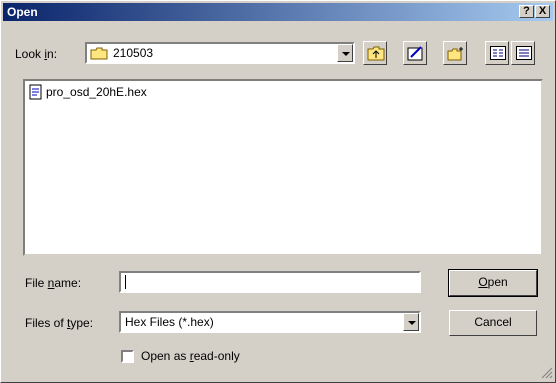 The width and height of the screenshot is (556, 383). What do you see at coordinates (169, 322) in the screenshot?
I see `files-of-type-value: Hex Files (*.hex)` at bounding box center [169, 322].